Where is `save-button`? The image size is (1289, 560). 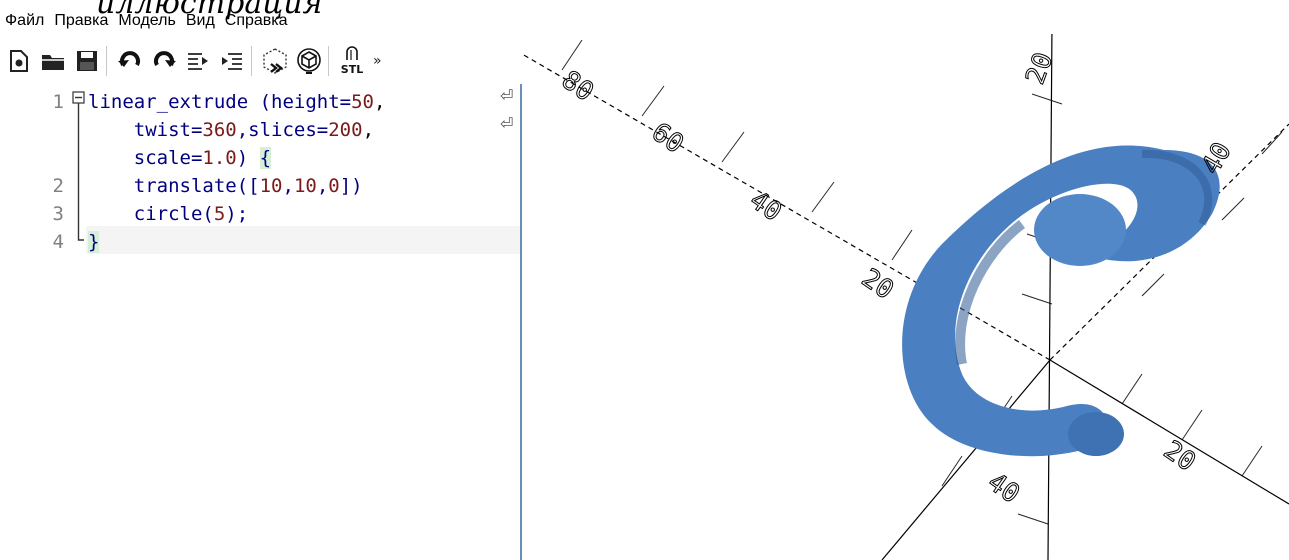 save-button is located at coordinates (87, 61).